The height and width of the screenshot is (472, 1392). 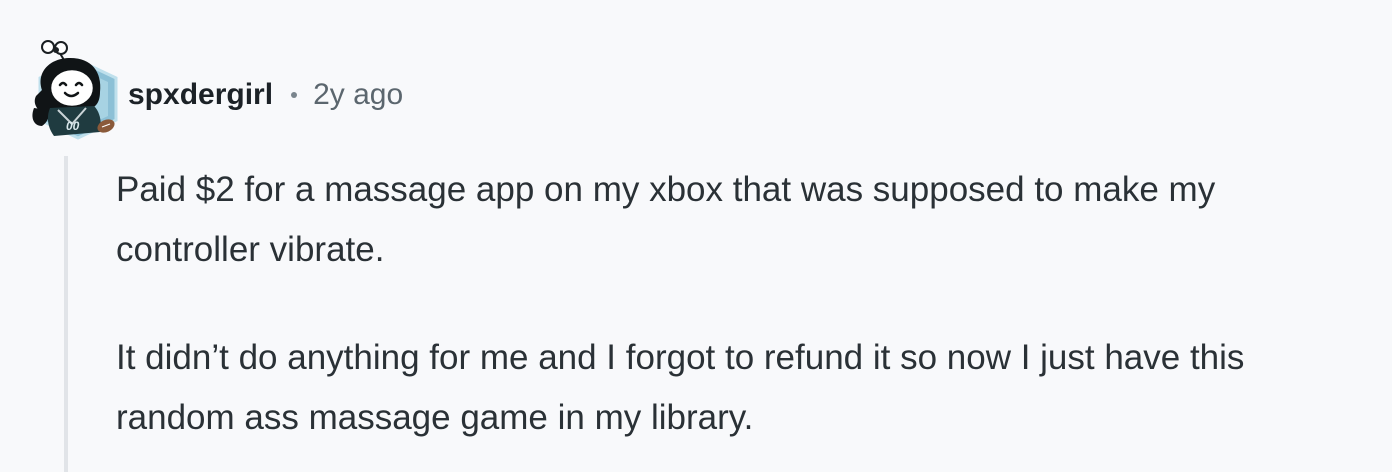 I want to click on comment-header: spxdergirl 2y ago, so click(x=265, y=95).